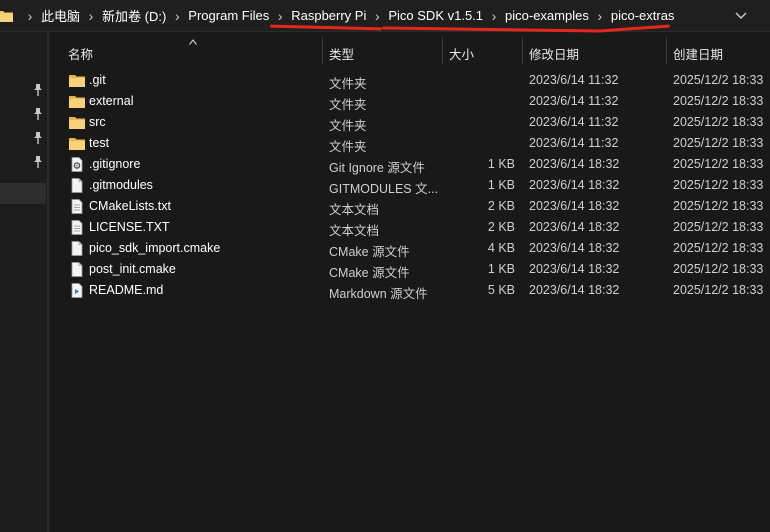  Describe the element at coordinates (378, 294) in the screenshot. I see `file-type: Markdown 源文件` at that location.